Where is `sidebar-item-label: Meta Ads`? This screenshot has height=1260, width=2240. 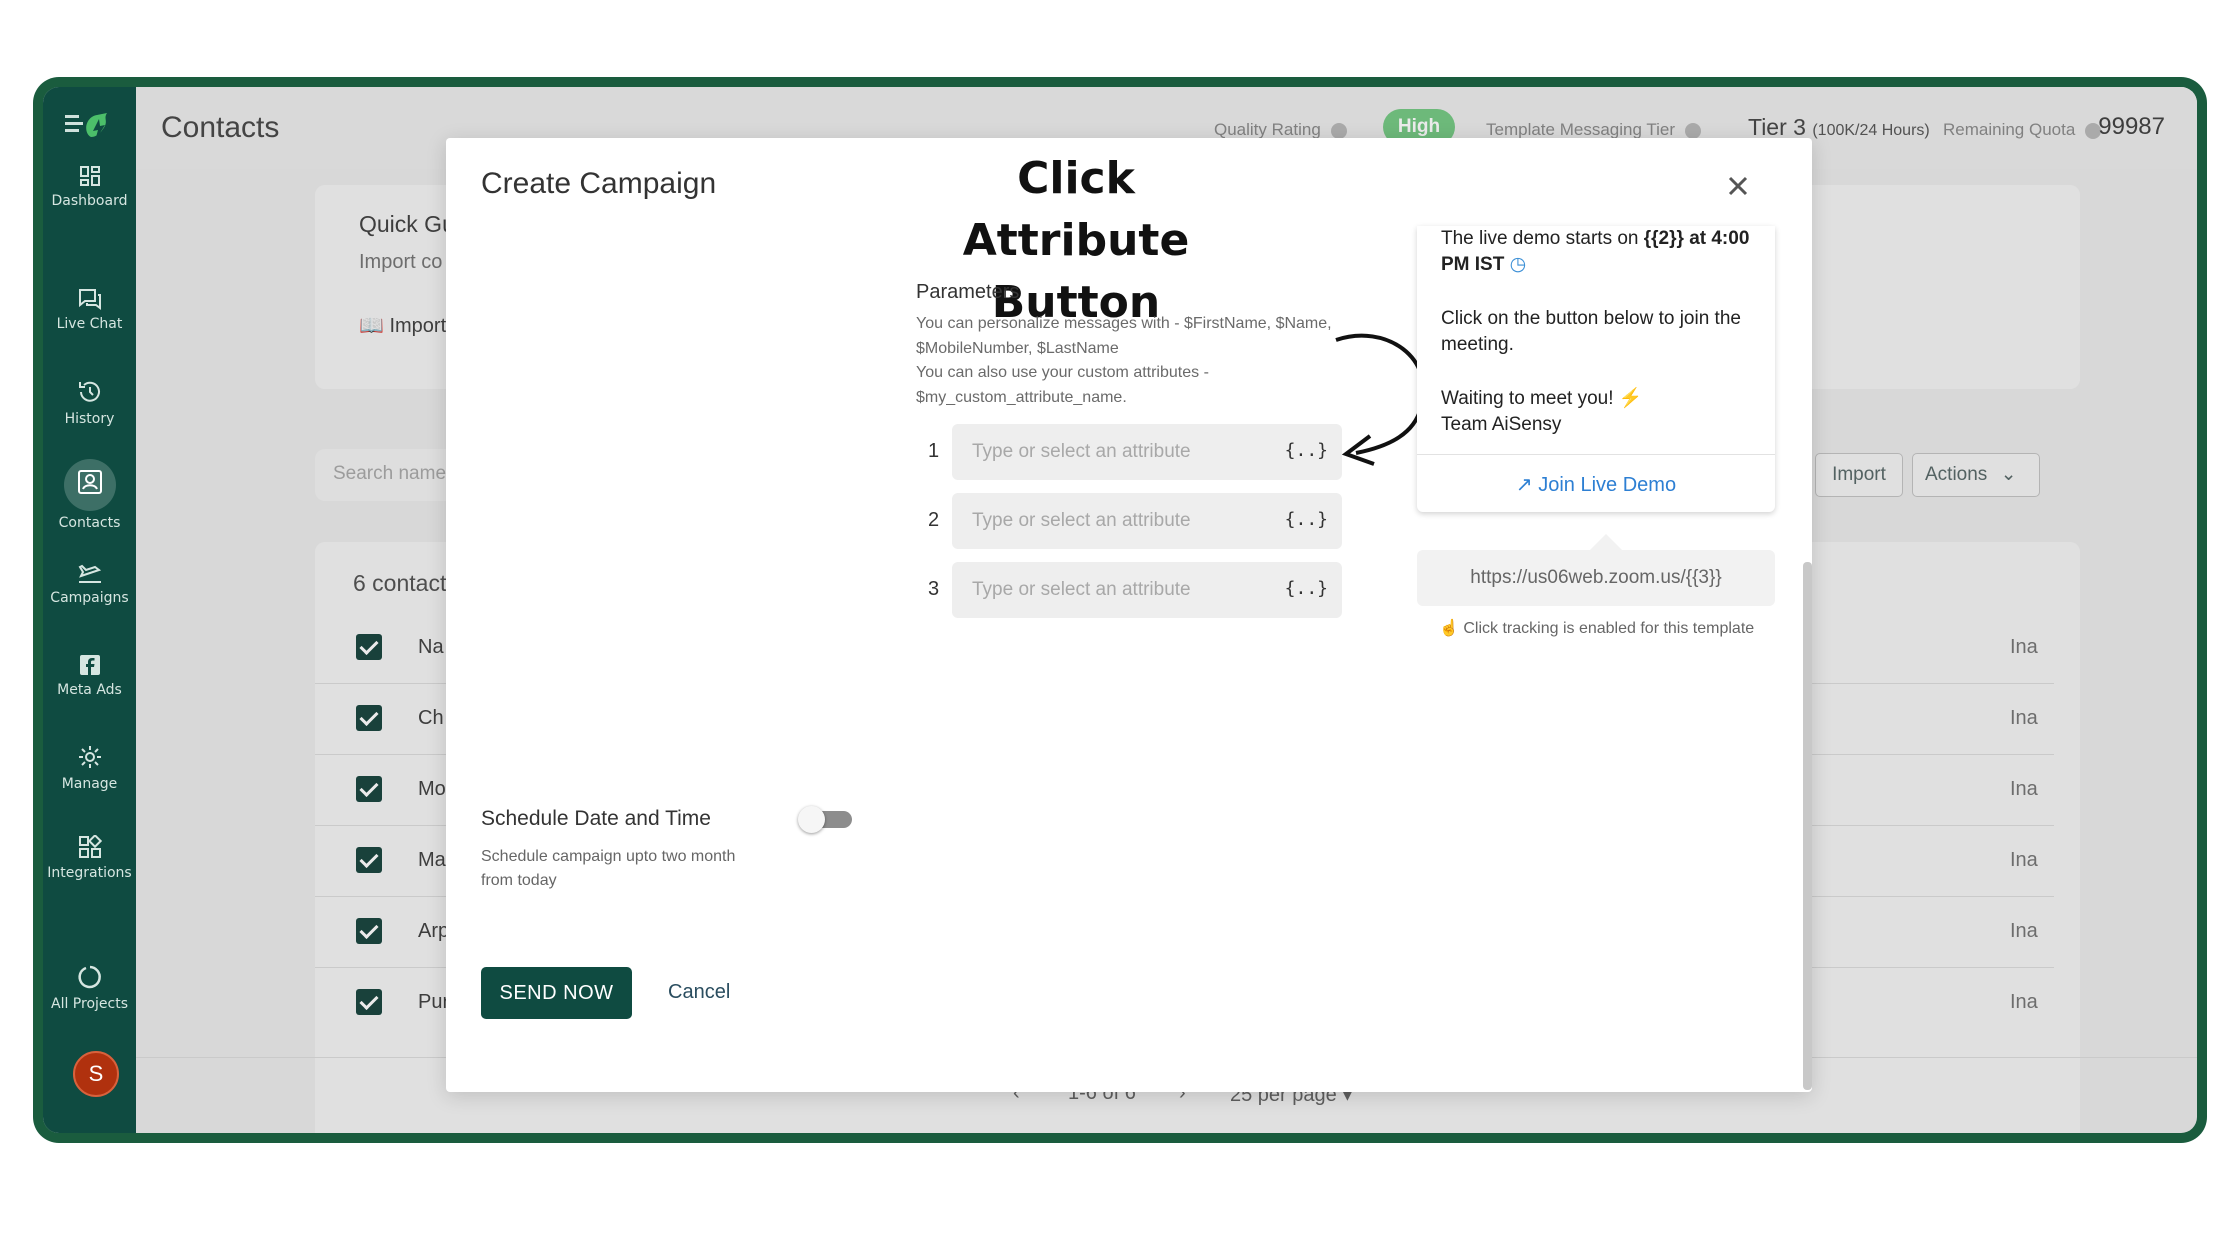 sidebar-item-label: Meta Ads is located at coordinates (89, 690).